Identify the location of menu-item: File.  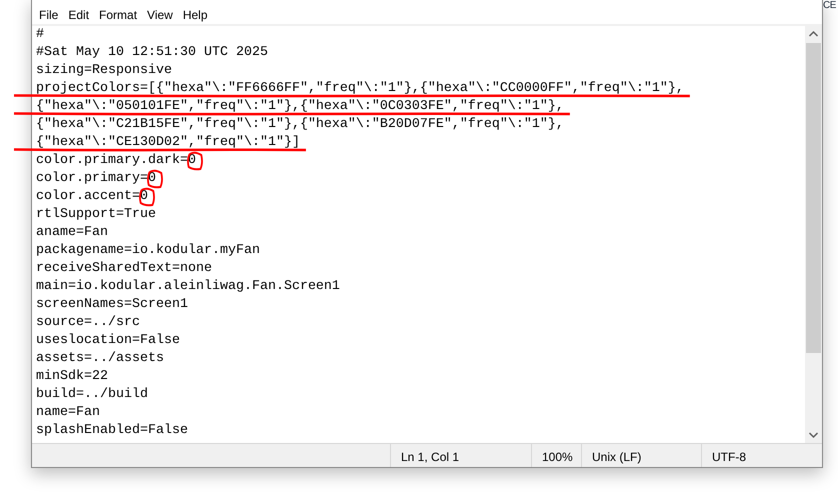
(49, 15).